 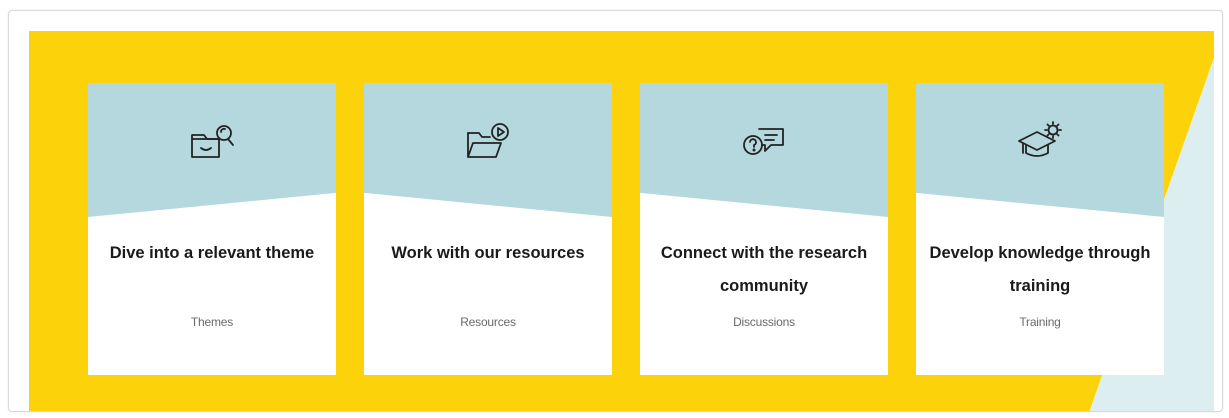 I want to click on card-title: Connect with the research community, so click(x=764, y=269).